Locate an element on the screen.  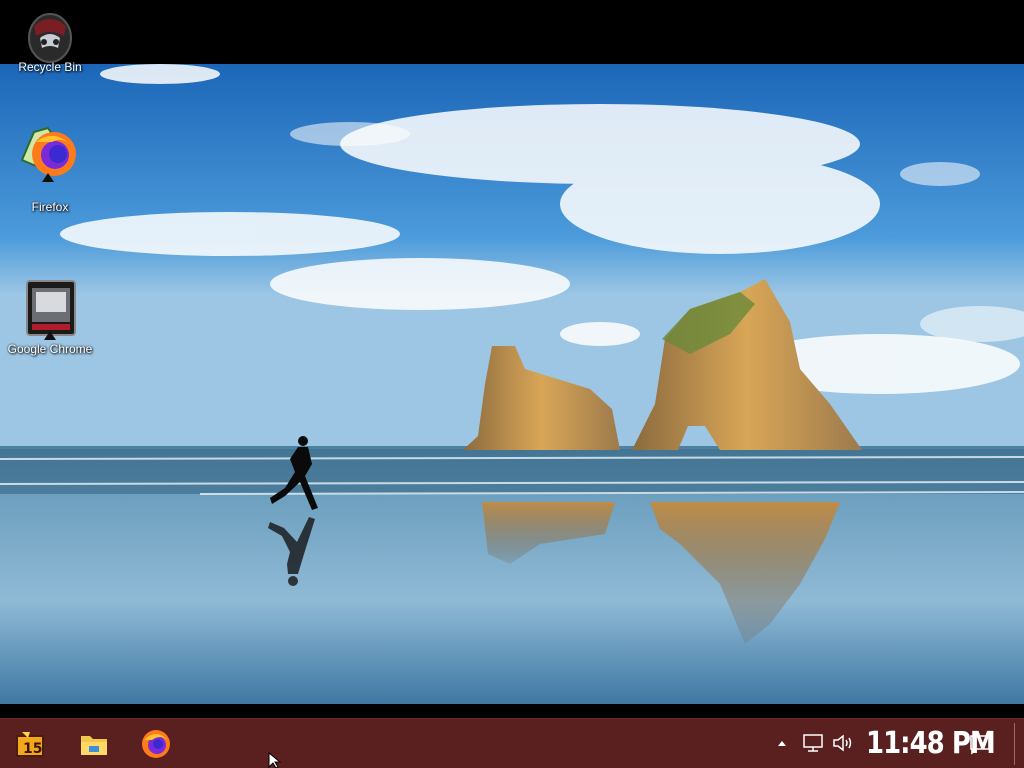
start-button: 15 is located at coordinates (30, 744).